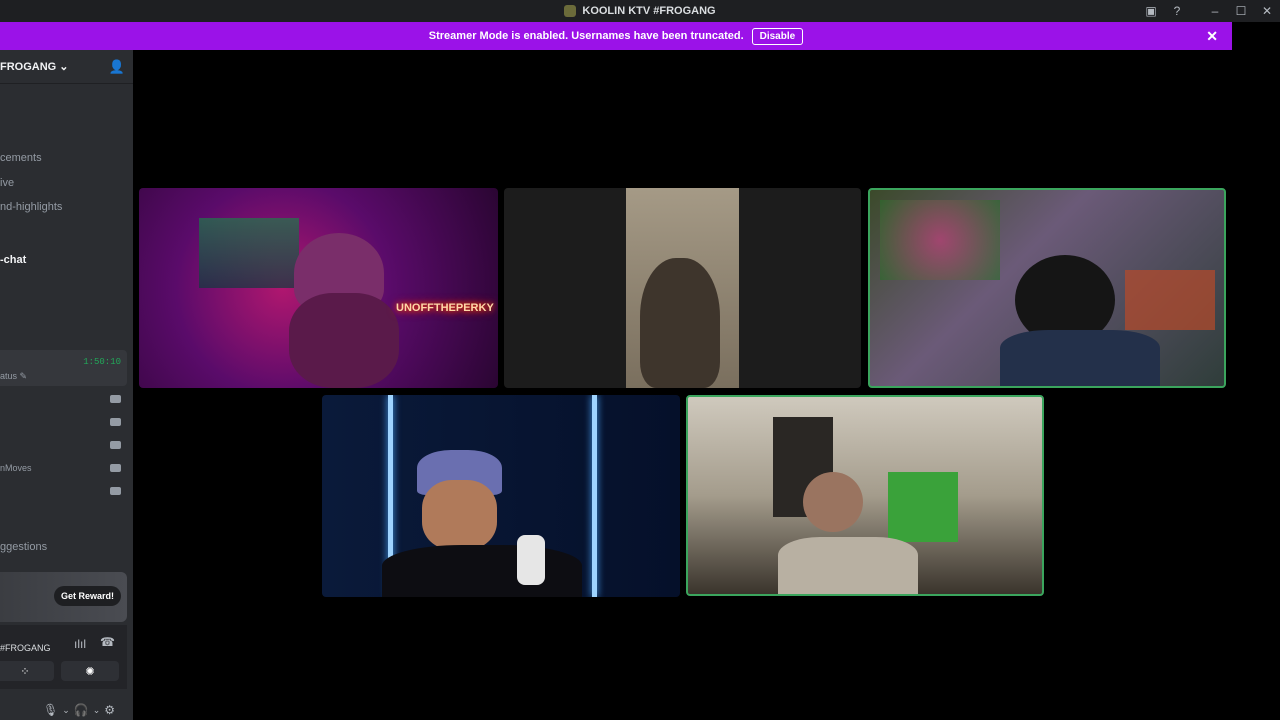 Image resolution: width=1280 pixels, height=720 pixels. What do you see at coordinates (249, 253) in the screenshot?
I see `background-shelves` at bounding box center [249, 253].